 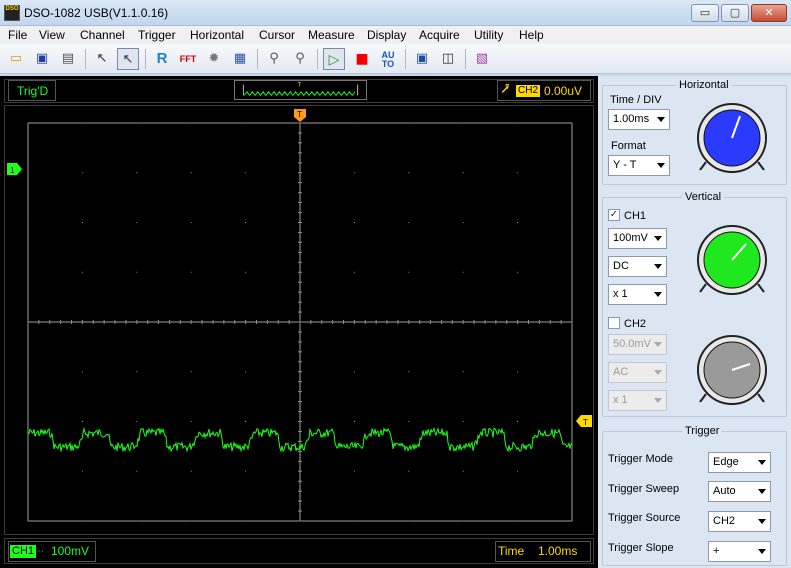 What do you see at coordinates (732, 138) in the screenshot?
I see `timebase-knob` at bounding box center [732, 138].